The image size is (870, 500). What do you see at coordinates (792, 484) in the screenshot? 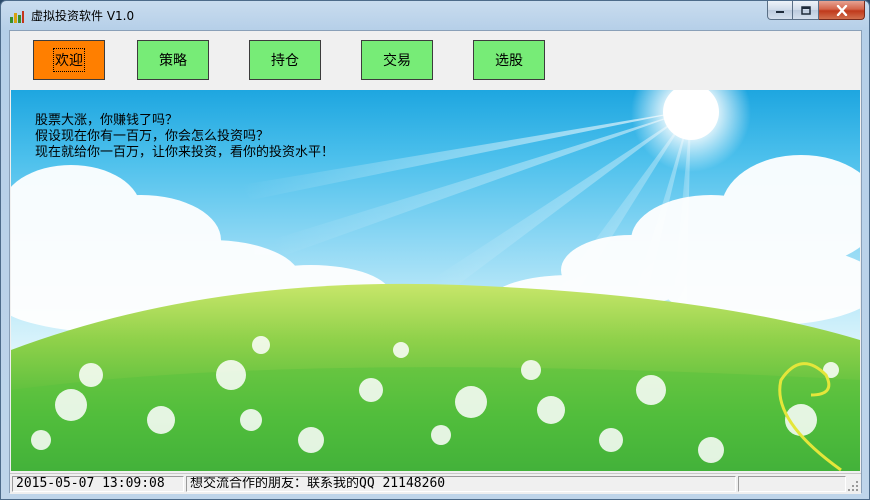
I see `status-extra` at bounding box center [792, 484].